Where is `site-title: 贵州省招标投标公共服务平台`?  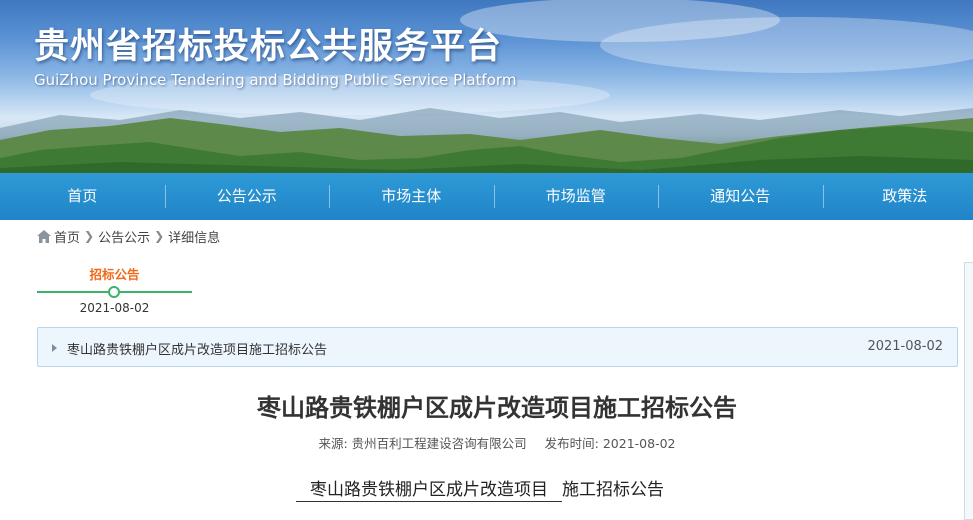
site-title: 贵州省招标投标公共服务平台 is located at coordinates (268, 43).